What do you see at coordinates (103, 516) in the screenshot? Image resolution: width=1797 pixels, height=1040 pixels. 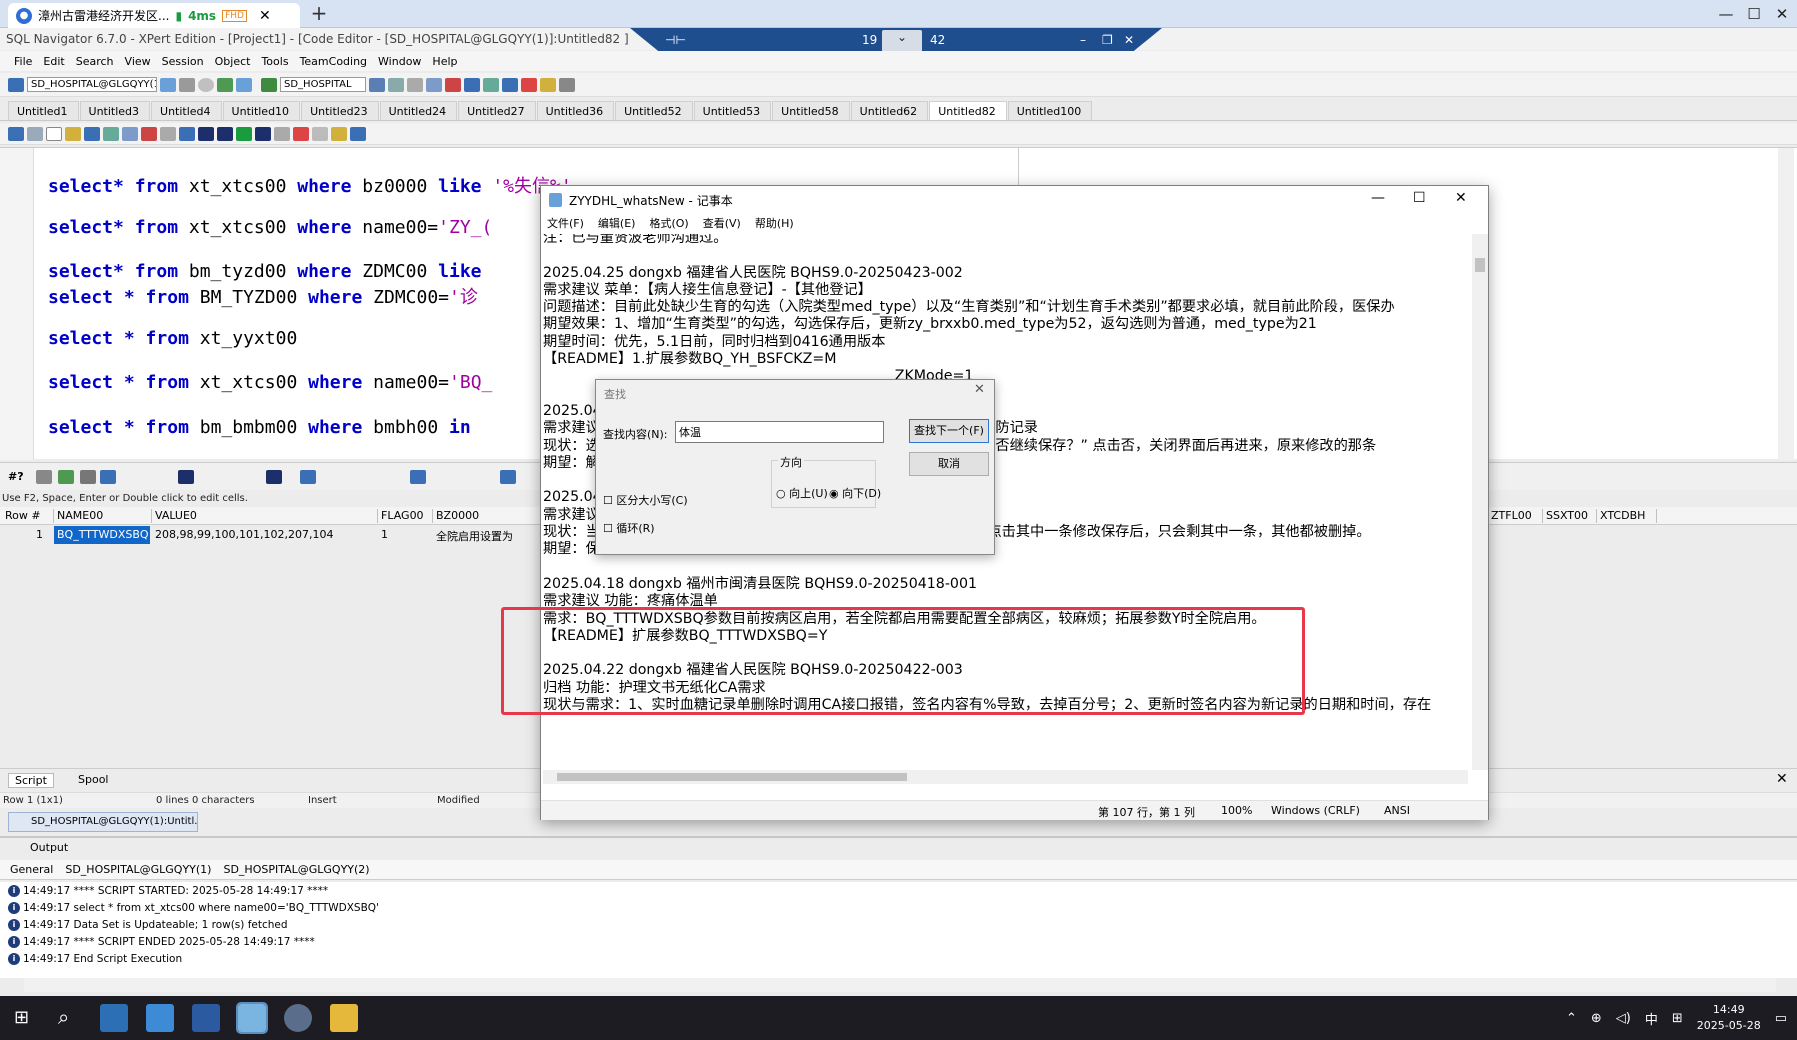 I see `col-header: NAME00` at bounding box center [103, 516].